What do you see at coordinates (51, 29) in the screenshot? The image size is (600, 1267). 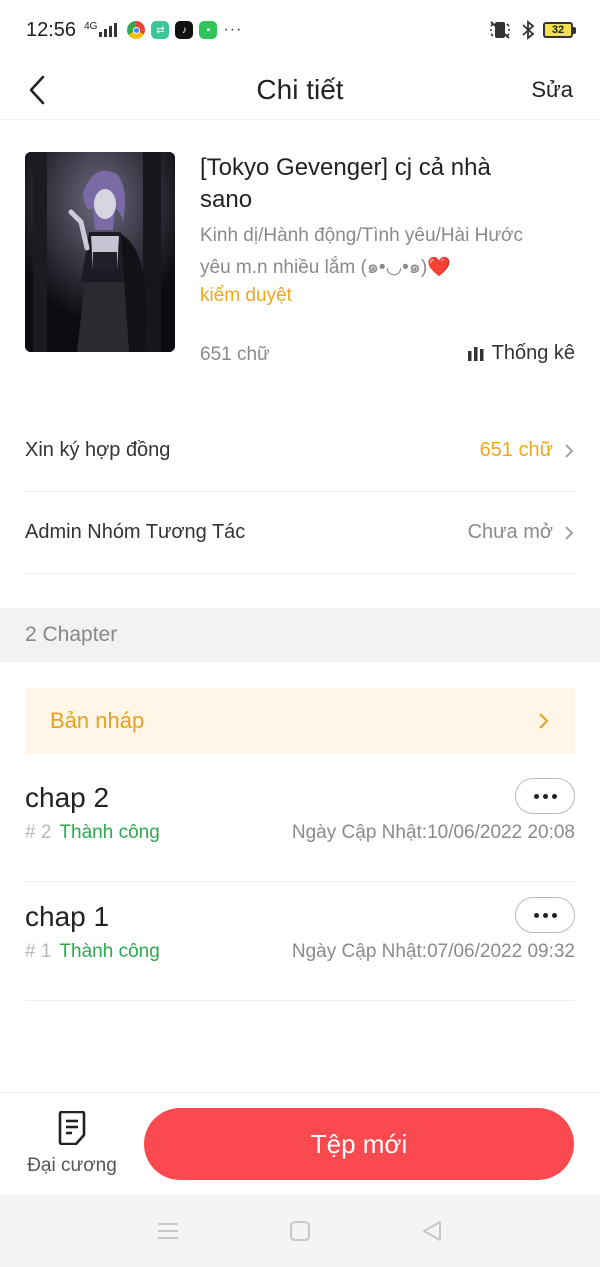 I see `status-time: 12:56` at bounding box center [51, 29].